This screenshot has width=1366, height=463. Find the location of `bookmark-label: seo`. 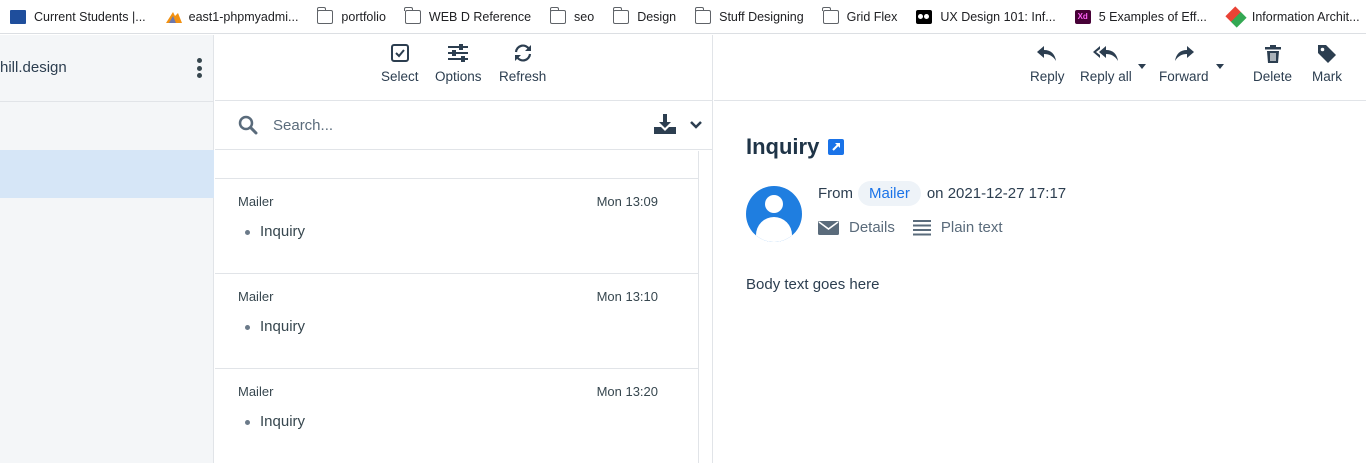

bookmark-label: seo is located at coordinates (584, 16).